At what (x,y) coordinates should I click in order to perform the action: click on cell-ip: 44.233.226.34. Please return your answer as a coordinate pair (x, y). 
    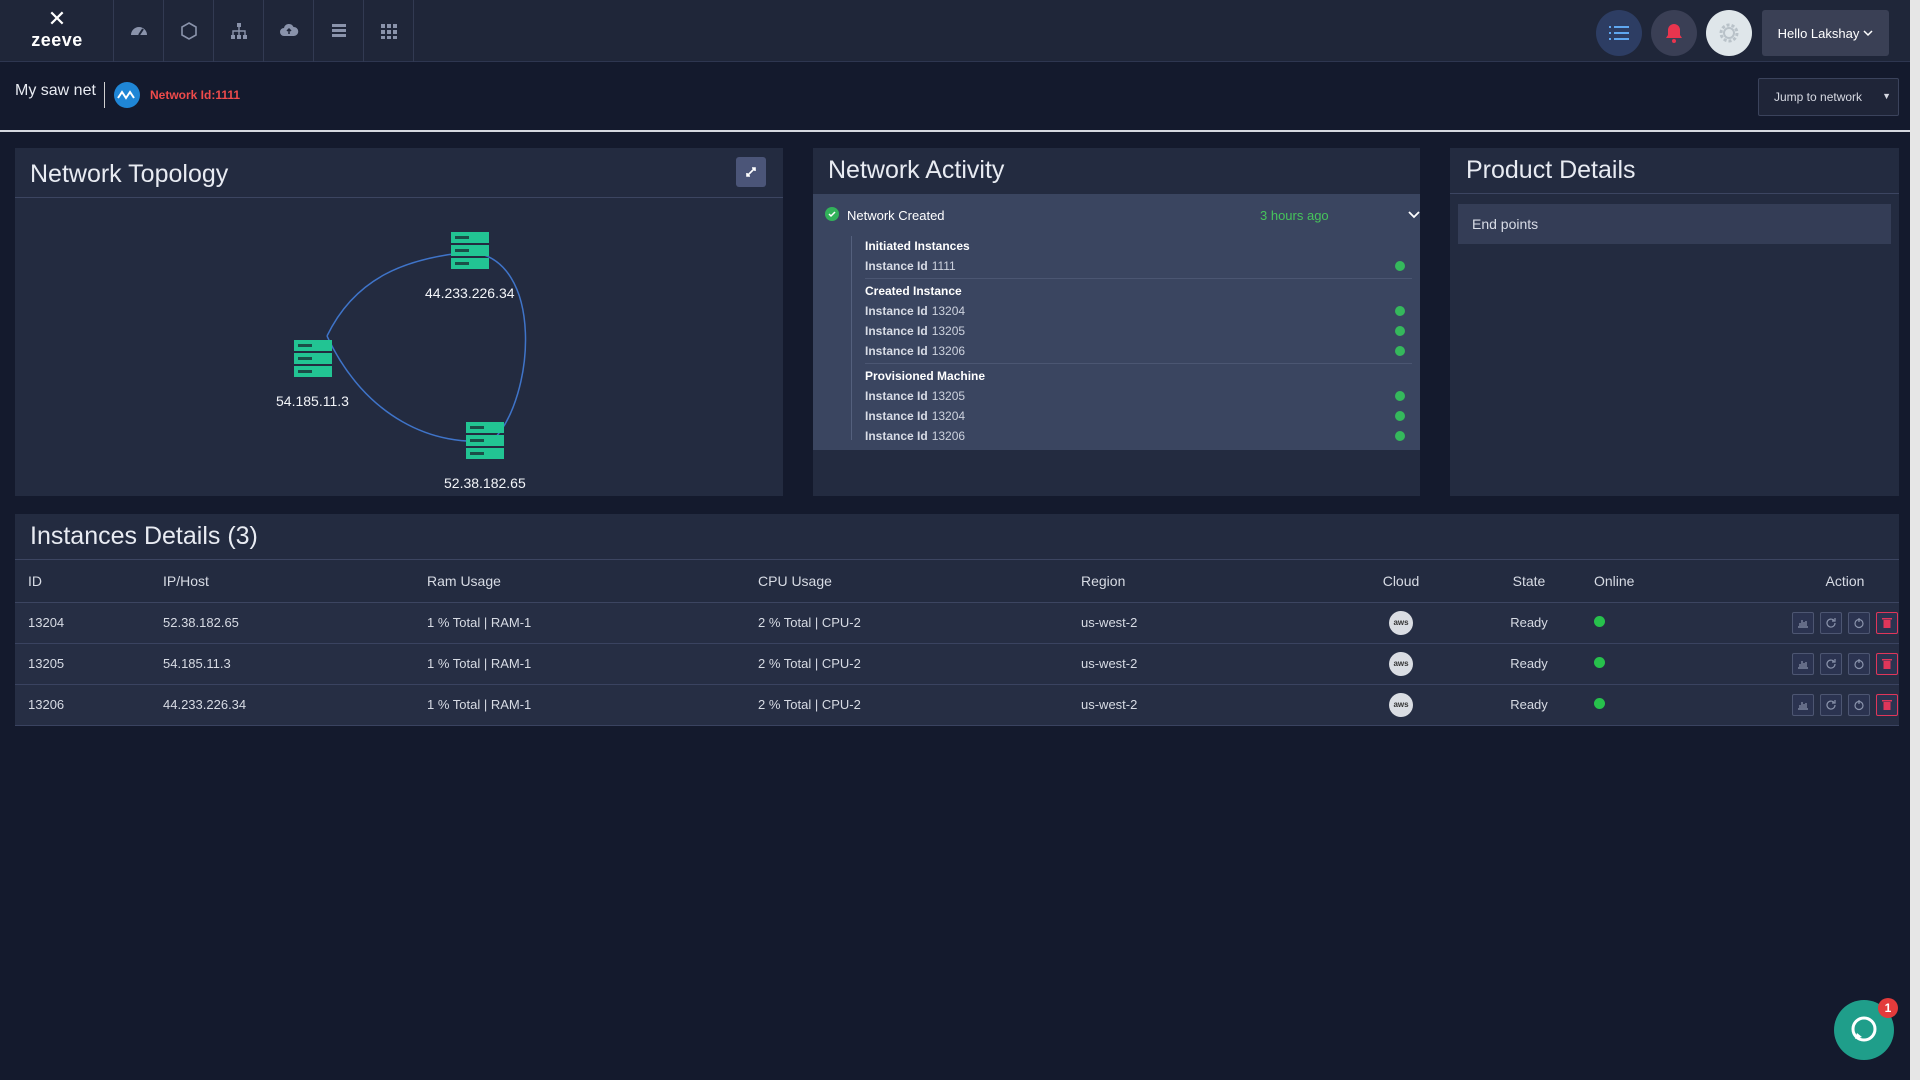
    Looking at the image, I should click on (295, 705).